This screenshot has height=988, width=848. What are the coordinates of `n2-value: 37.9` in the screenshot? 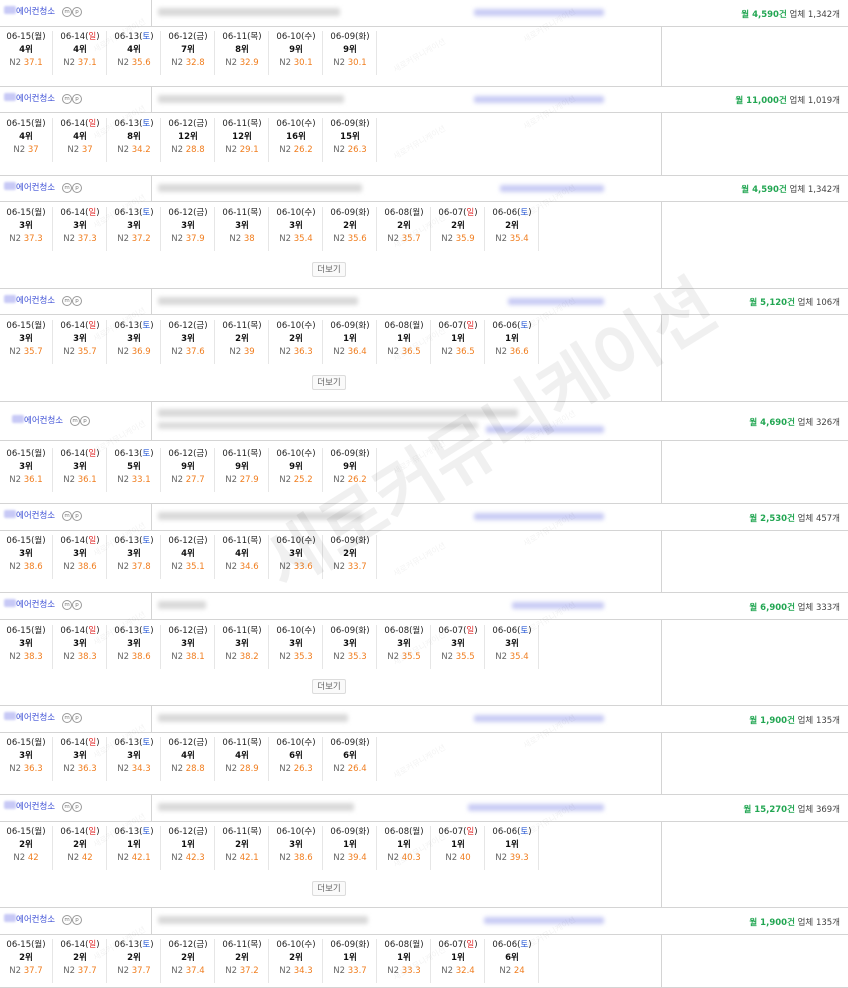 It's located at (195, 239).